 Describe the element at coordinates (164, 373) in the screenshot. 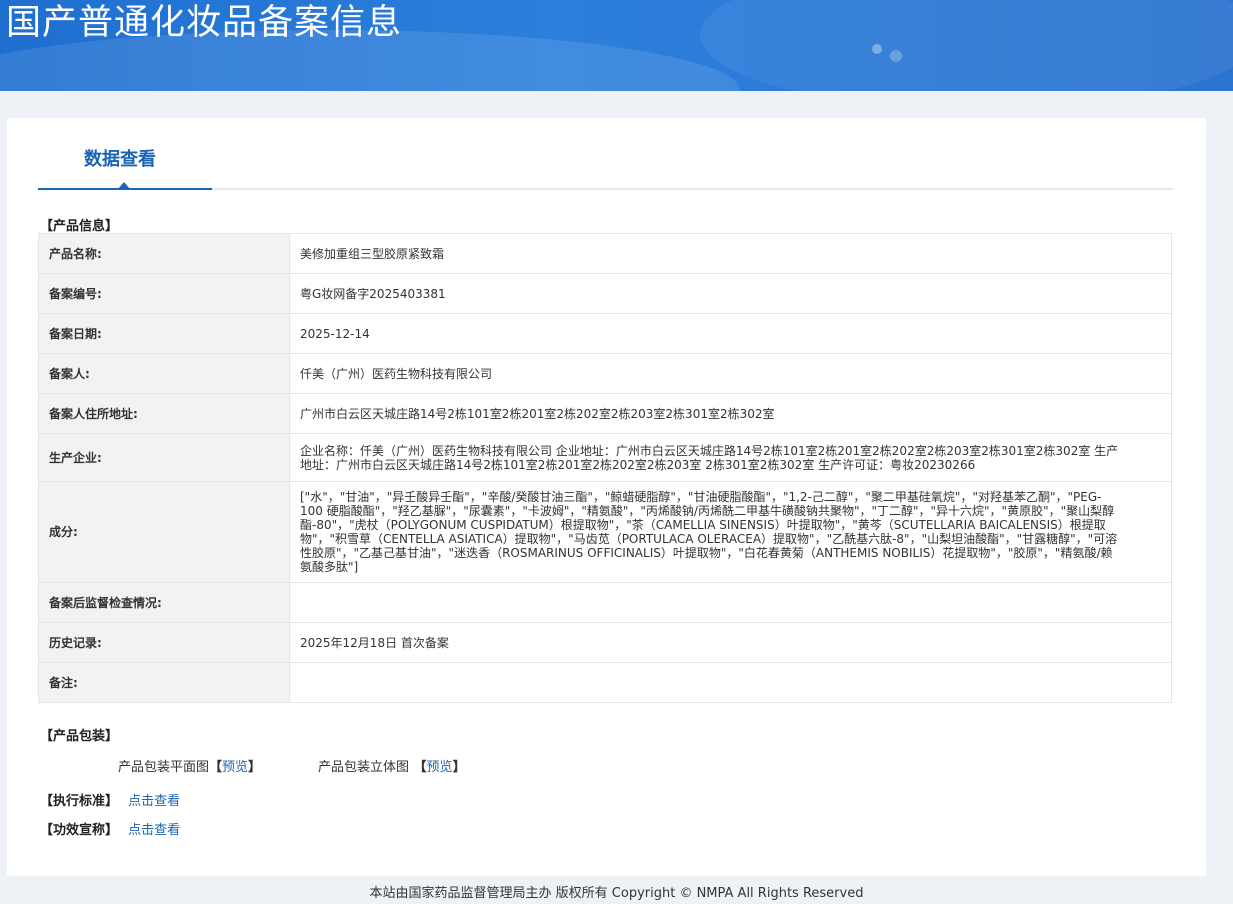

I see `field-label: 备案人:` at that location.